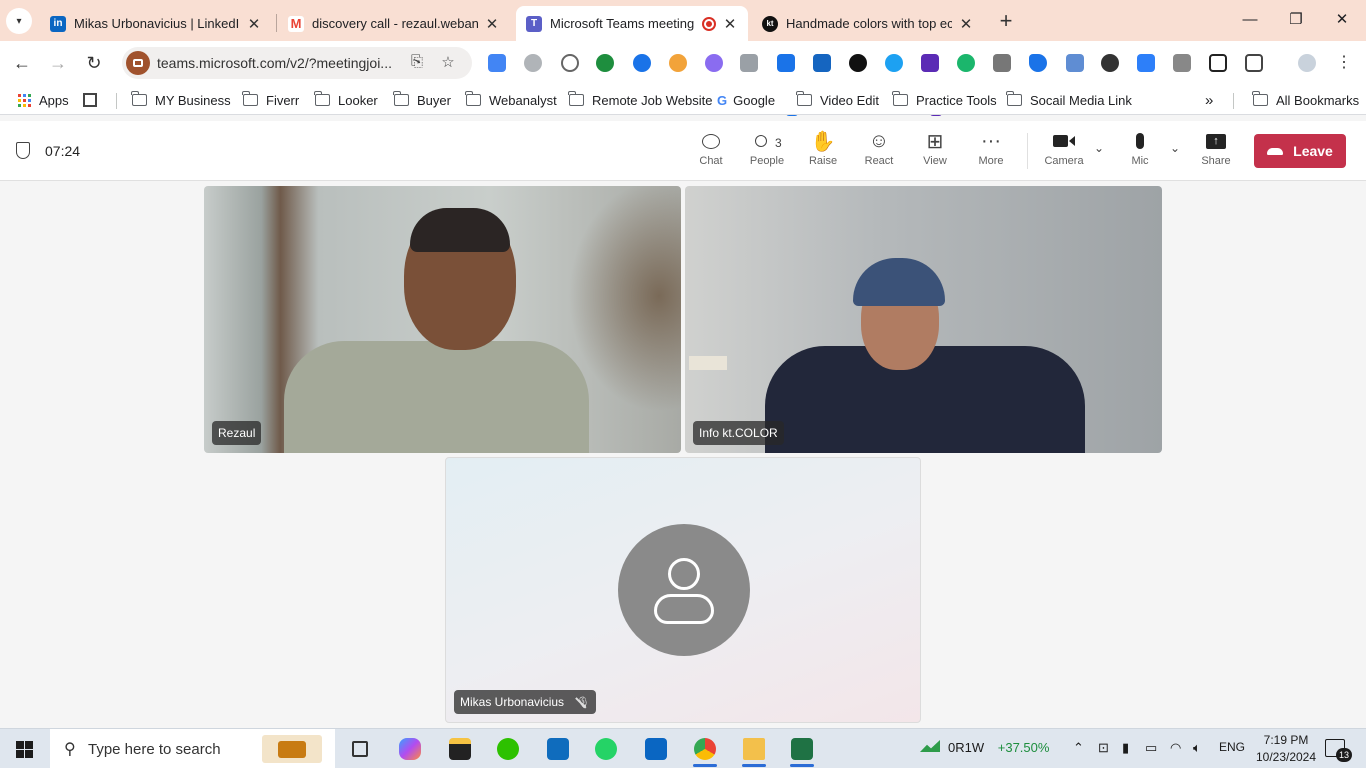  I want to click on install-app-icon: ⎘, so click(417, 63).